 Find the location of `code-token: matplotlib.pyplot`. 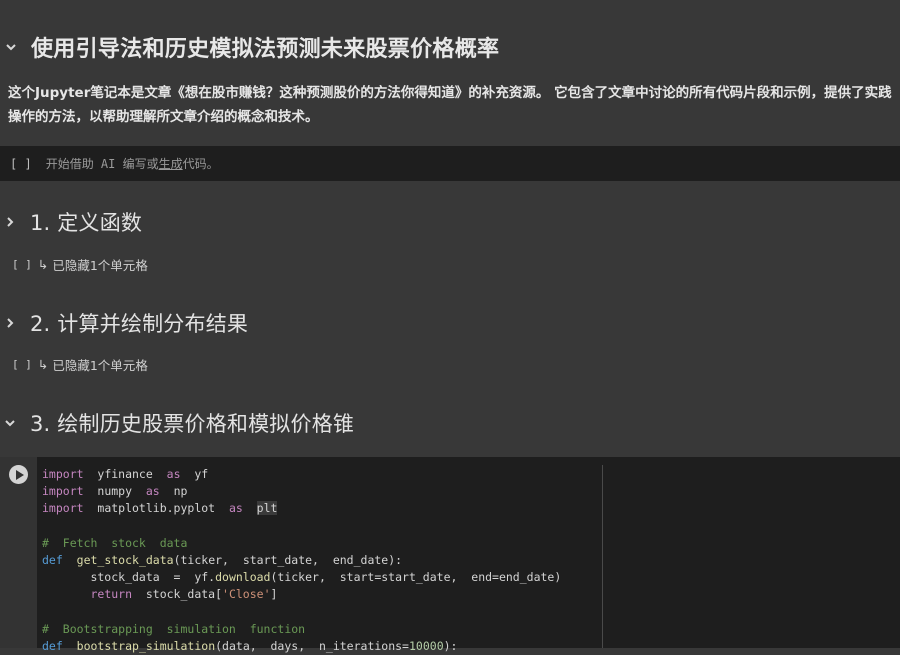

code-token: matplotlib.pyplot is located at coordinates (156, 508).